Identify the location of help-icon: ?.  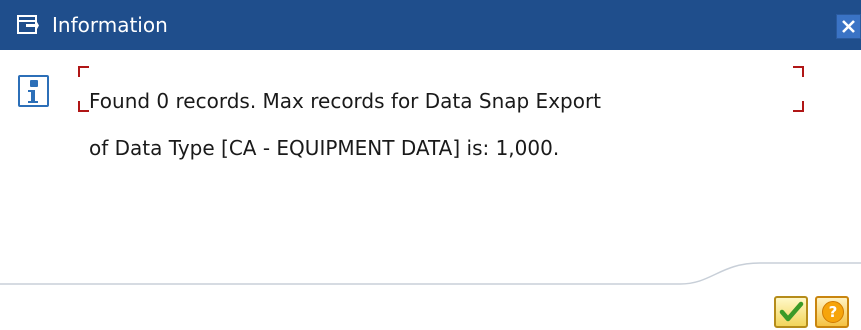
(833, 312).